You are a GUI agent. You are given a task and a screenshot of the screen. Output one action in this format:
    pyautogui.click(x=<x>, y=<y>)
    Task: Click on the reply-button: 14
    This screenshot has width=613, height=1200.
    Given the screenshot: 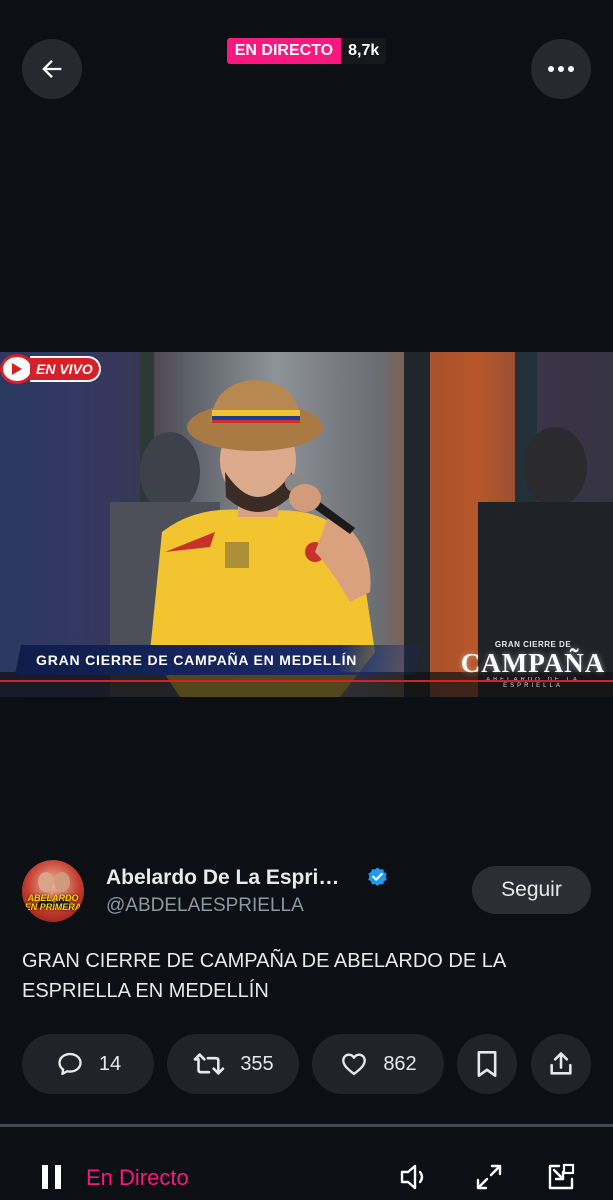 What is the action you would take?
    pyautogui.click(x=88, y=1064)
    